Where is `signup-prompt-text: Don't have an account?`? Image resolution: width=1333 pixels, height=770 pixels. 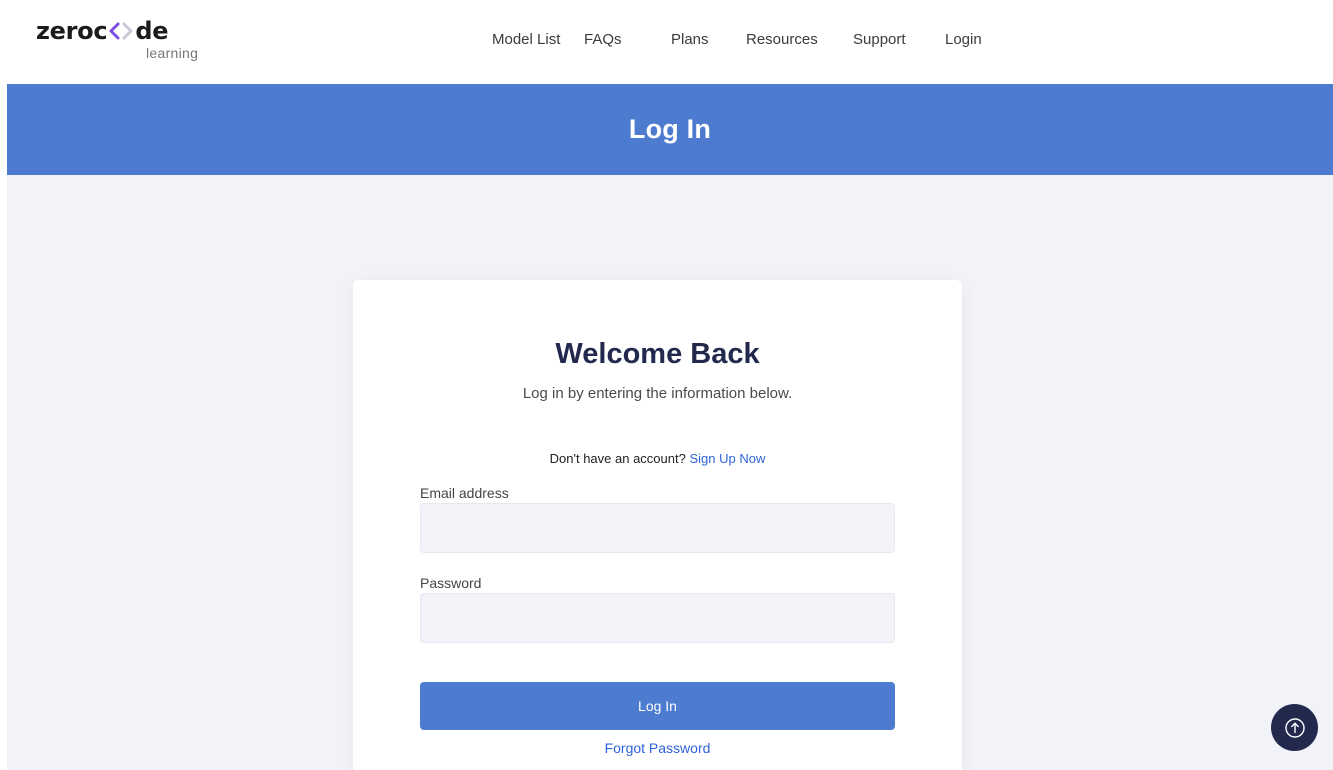 signup-prompt-text: Don't have an account? is located at coordinates (617, 458).